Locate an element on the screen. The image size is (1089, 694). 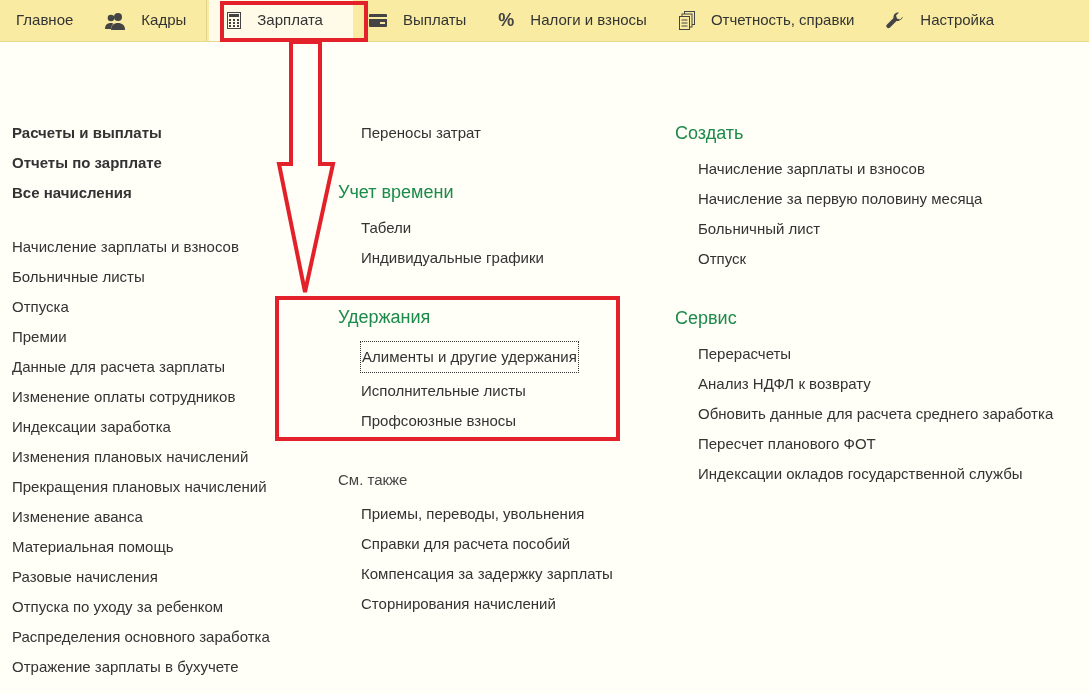
menu-link: Анализ НДФЛ к возврату is located at coordinates (784, 384).